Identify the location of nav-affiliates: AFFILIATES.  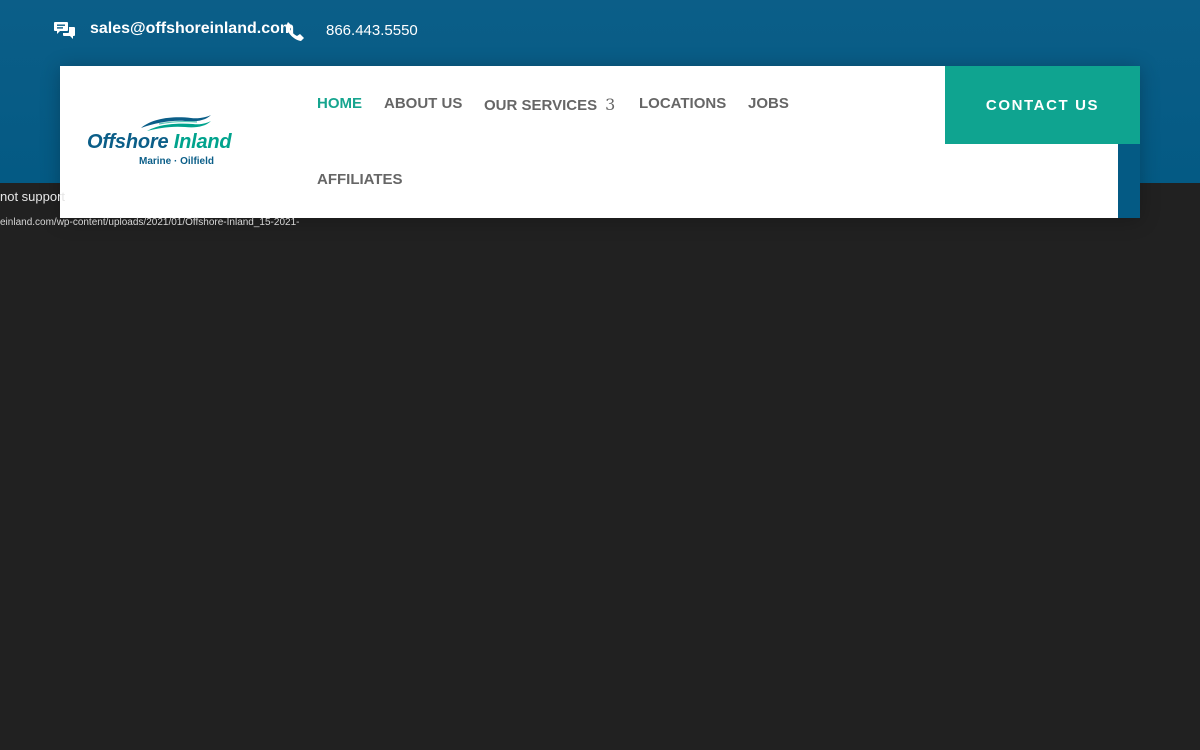
(360, 179).